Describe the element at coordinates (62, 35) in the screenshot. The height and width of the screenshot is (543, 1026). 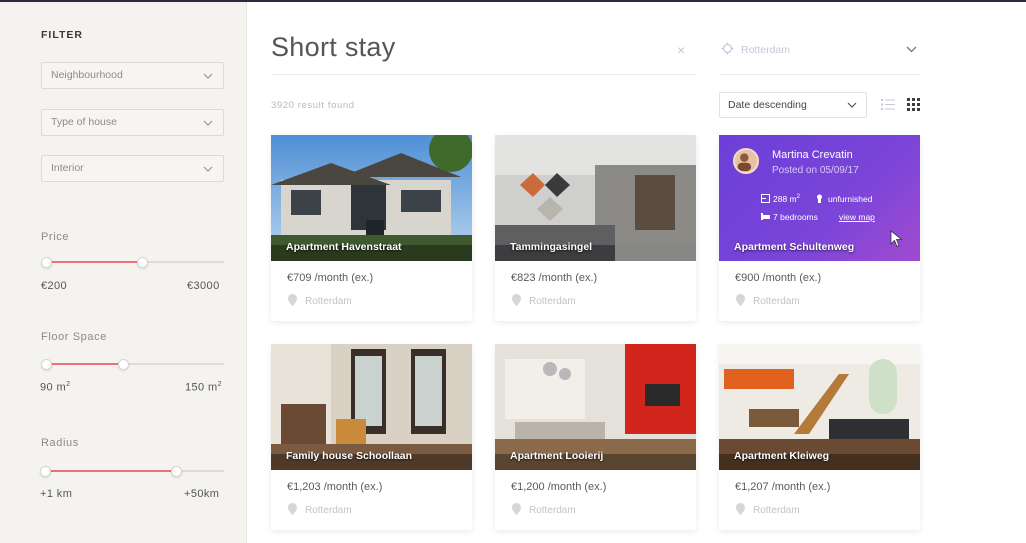
I see `filter-title: FILTER` at that location.